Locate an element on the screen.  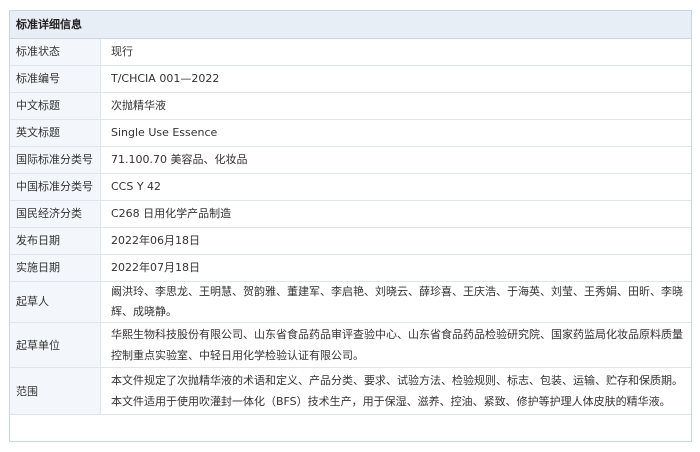
table-row: 英文标题 Single Use Essence is located at coordinates (350, 133).